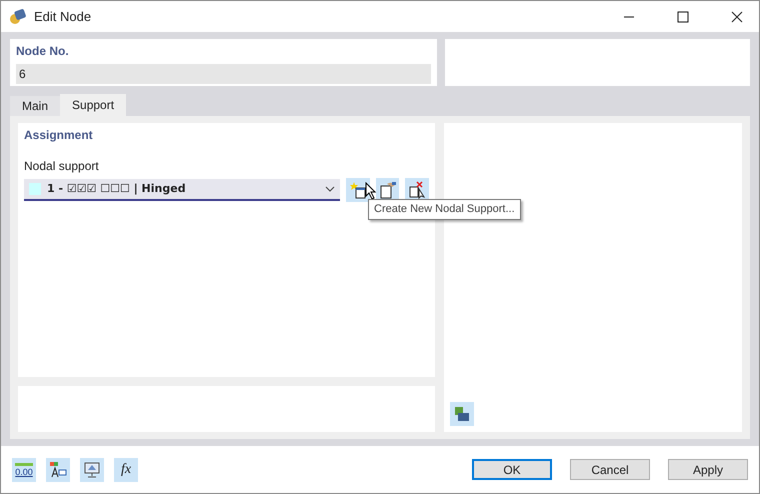 The height and width of the screenshot is (494, 760). I want to click on document-cross-icon, so click(417, 190).